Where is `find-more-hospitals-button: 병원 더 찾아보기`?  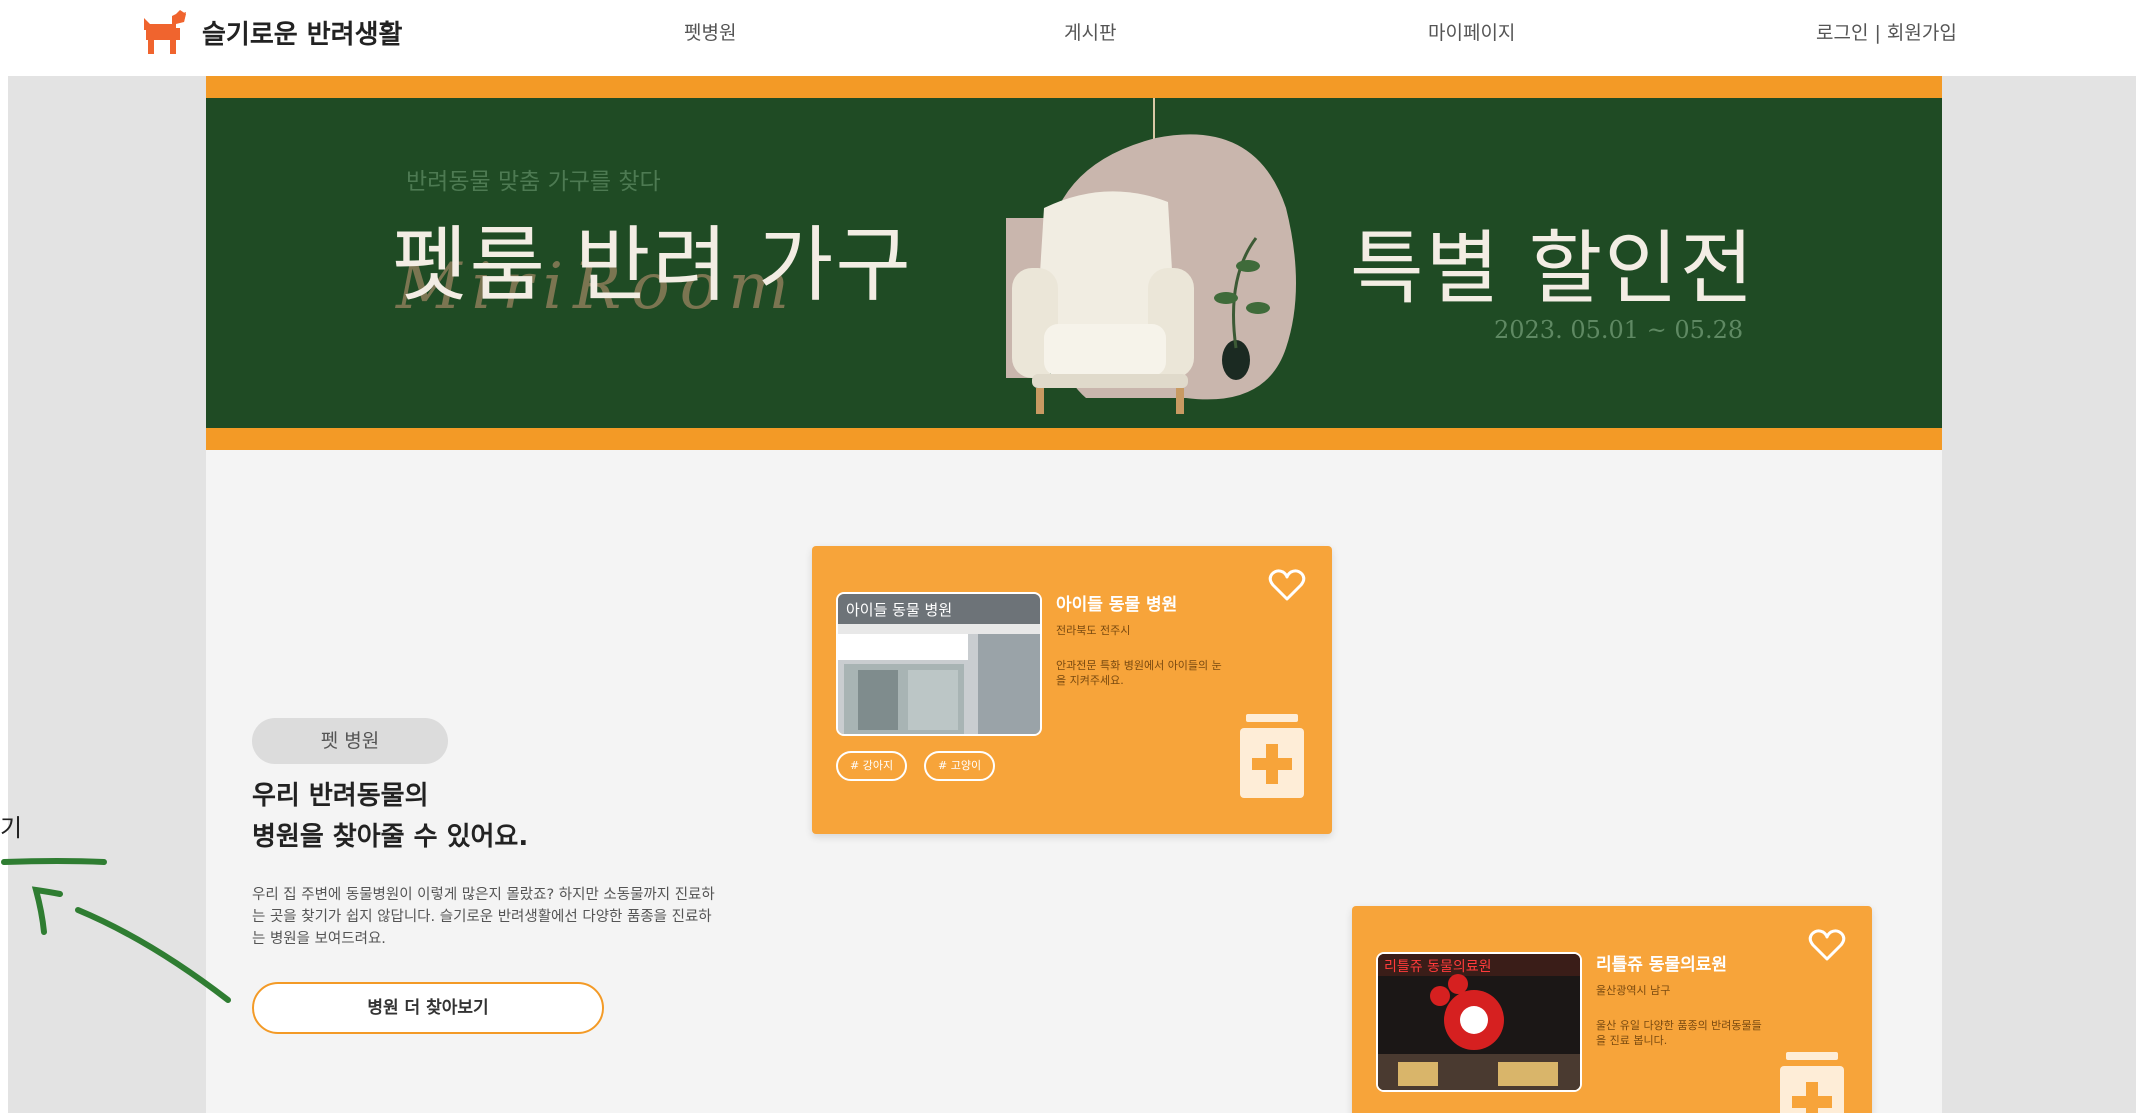 find-more-hospitals-button: 병원 더 찾아보기 is located at coordinates (428, 1008).